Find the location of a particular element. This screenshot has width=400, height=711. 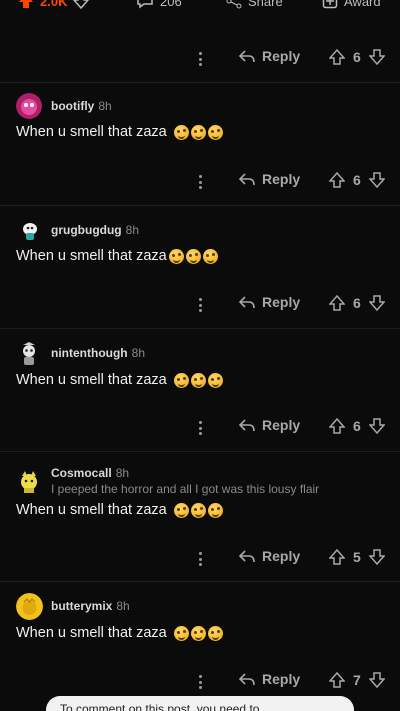

post-share-button: Share is located at coordinates (254, 4).